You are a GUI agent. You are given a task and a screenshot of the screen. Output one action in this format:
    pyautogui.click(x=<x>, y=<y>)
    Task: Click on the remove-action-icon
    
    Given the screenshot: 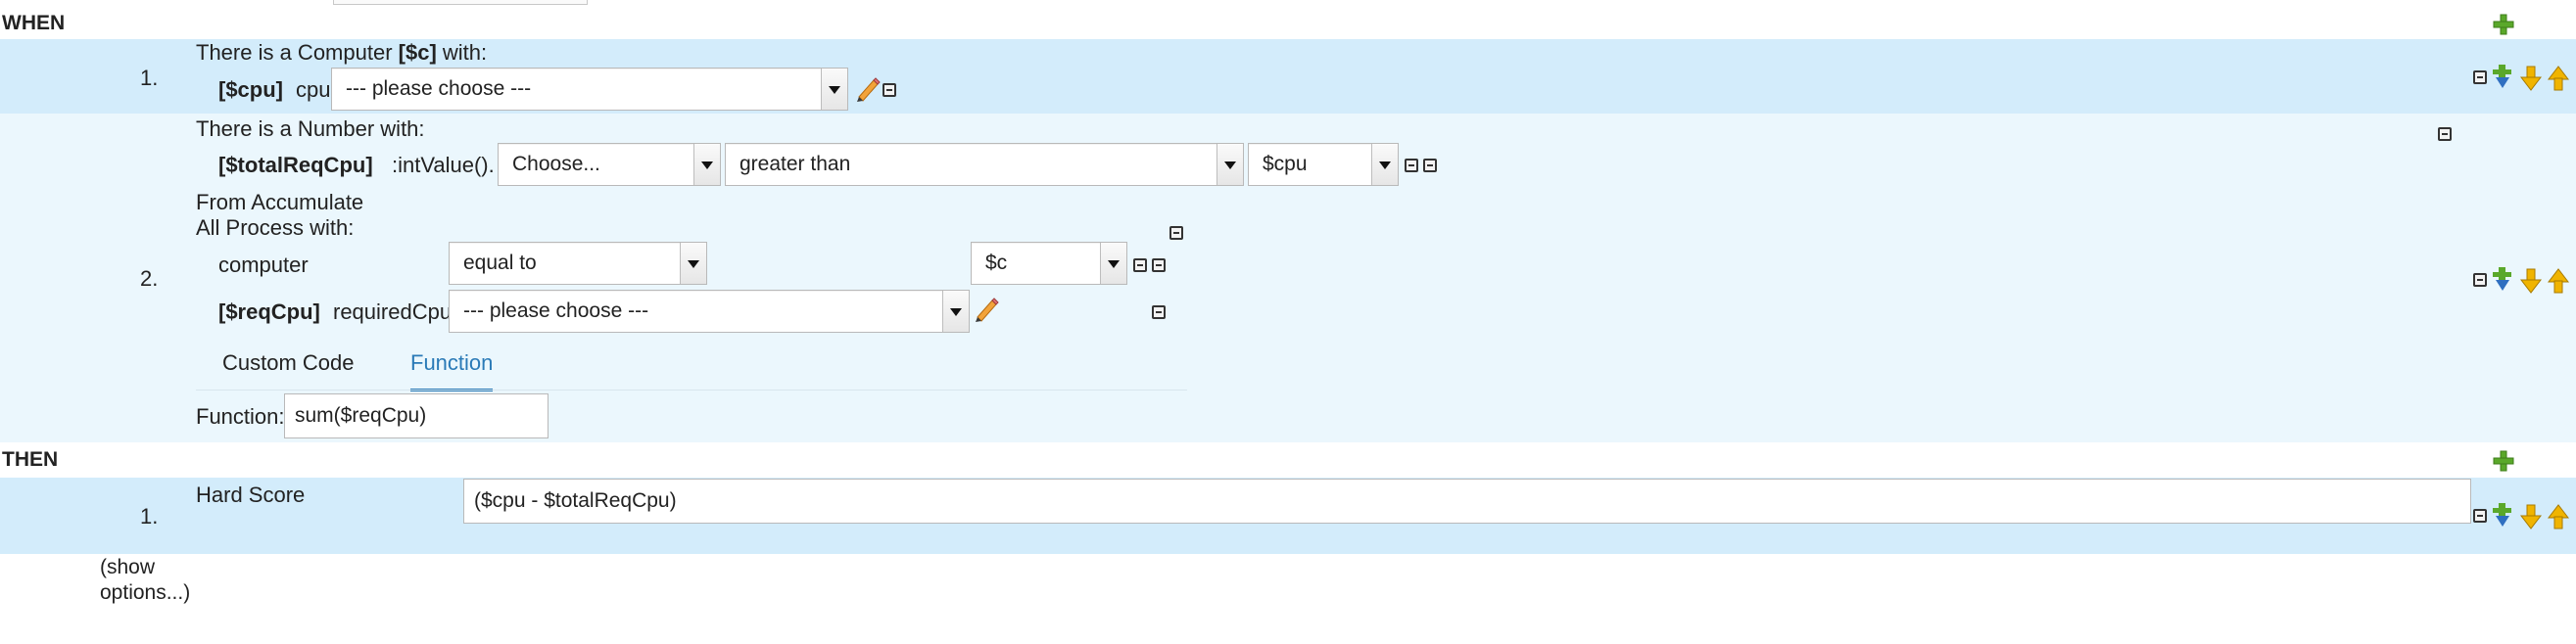 What is the action you would take?
    pyautogui.click(x=2480, y=516)
    